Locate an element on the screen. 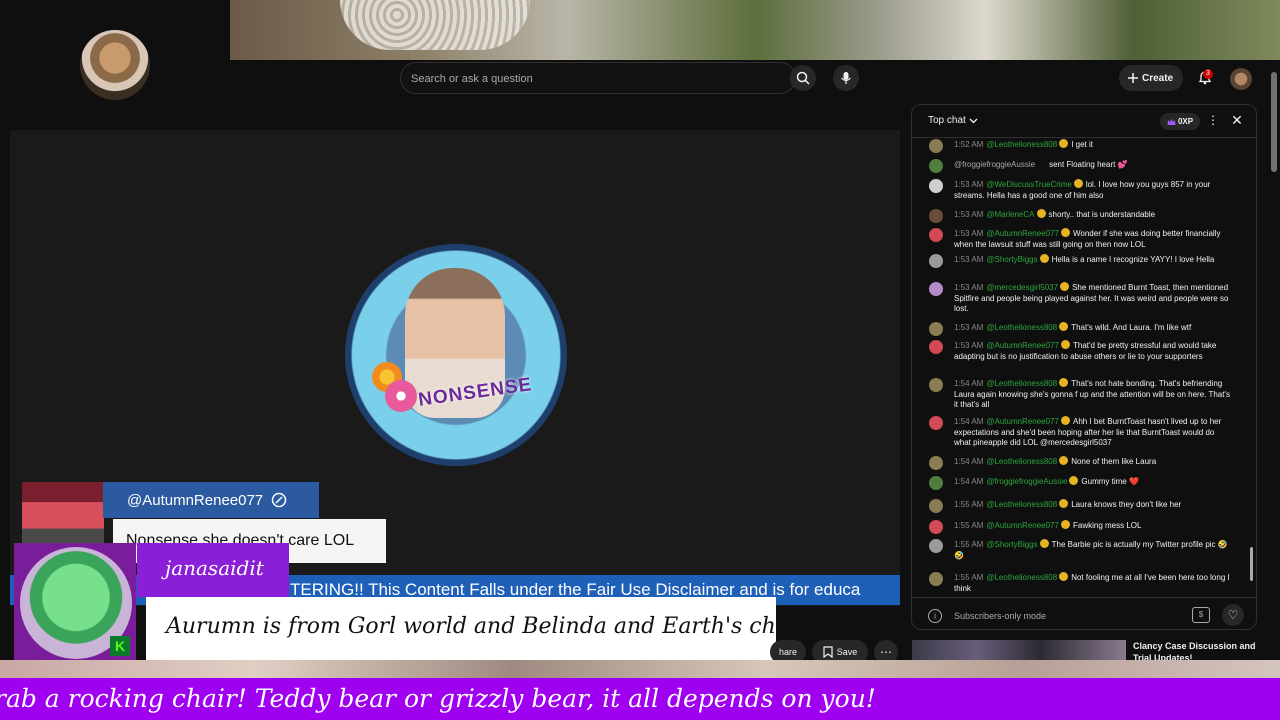 Image resolution: width=1280 pixels, height=720 pixels. save-label: Save is located at coordinates (847, 652).